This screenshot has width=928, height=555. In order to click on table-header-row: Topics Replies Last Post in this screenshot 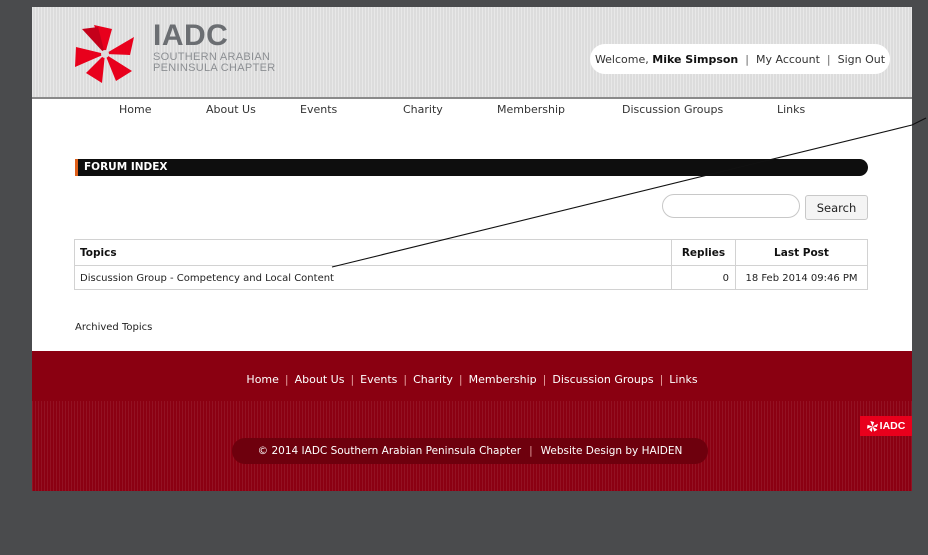, I will do `click(471, 253)`.